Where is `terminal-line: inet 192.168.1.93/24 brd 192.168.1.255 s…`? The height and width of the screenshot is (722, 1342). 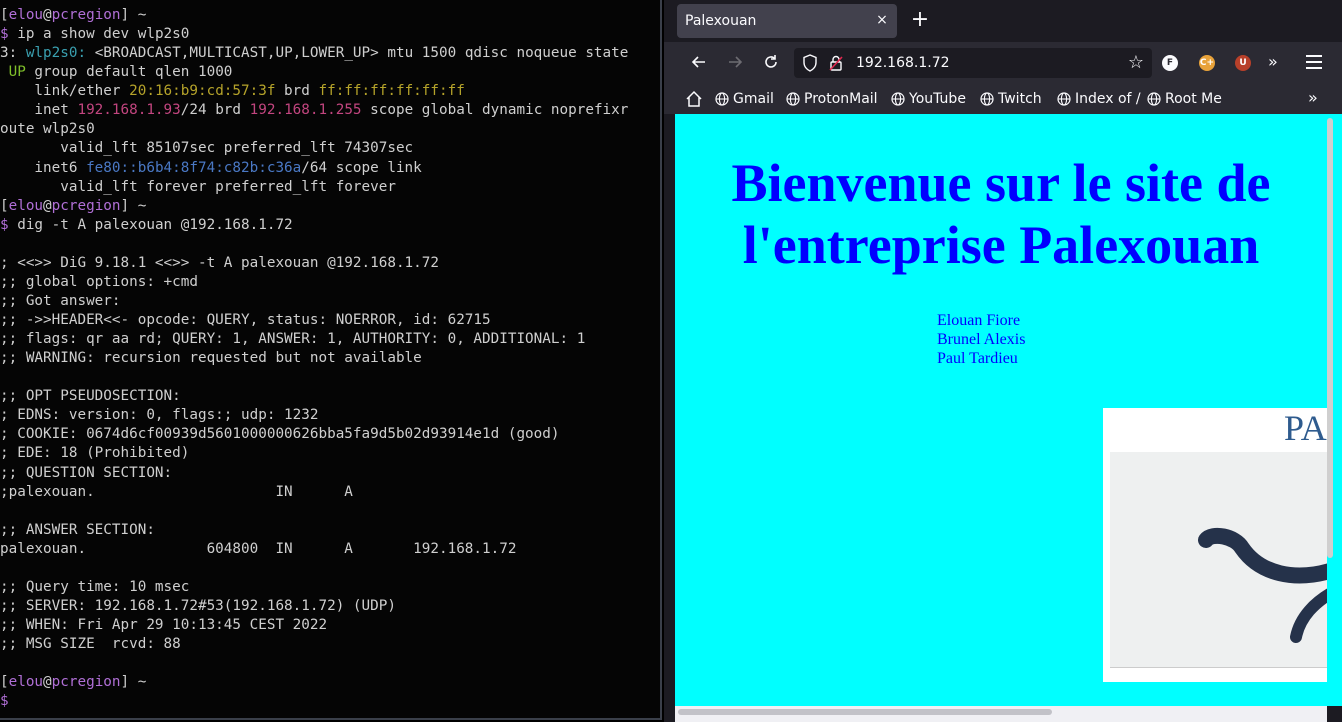
terminal-line: inet 192.168.1.93/24 brd 192.168.1.255 s… is located at coordinates (330, 110).